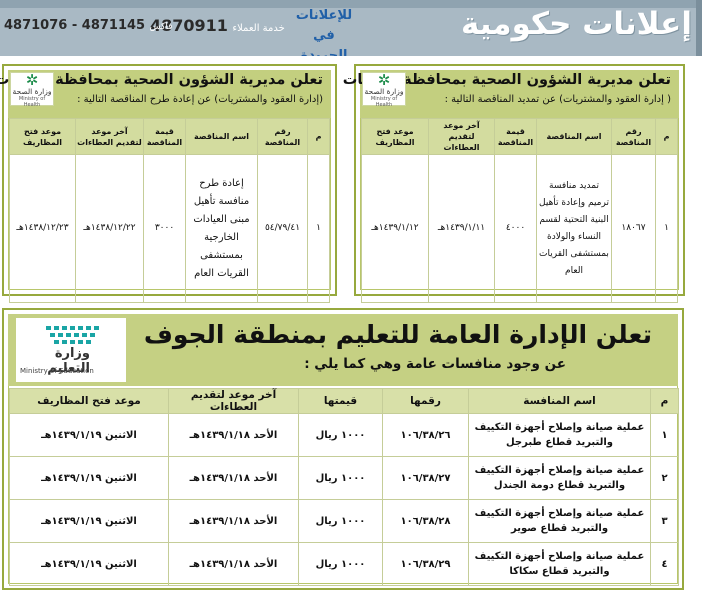 The image size is (702, 596). I want to click on ad-subtitle: عن وجود منافسات عامة وهي كما يلي :, so click(435, 364).